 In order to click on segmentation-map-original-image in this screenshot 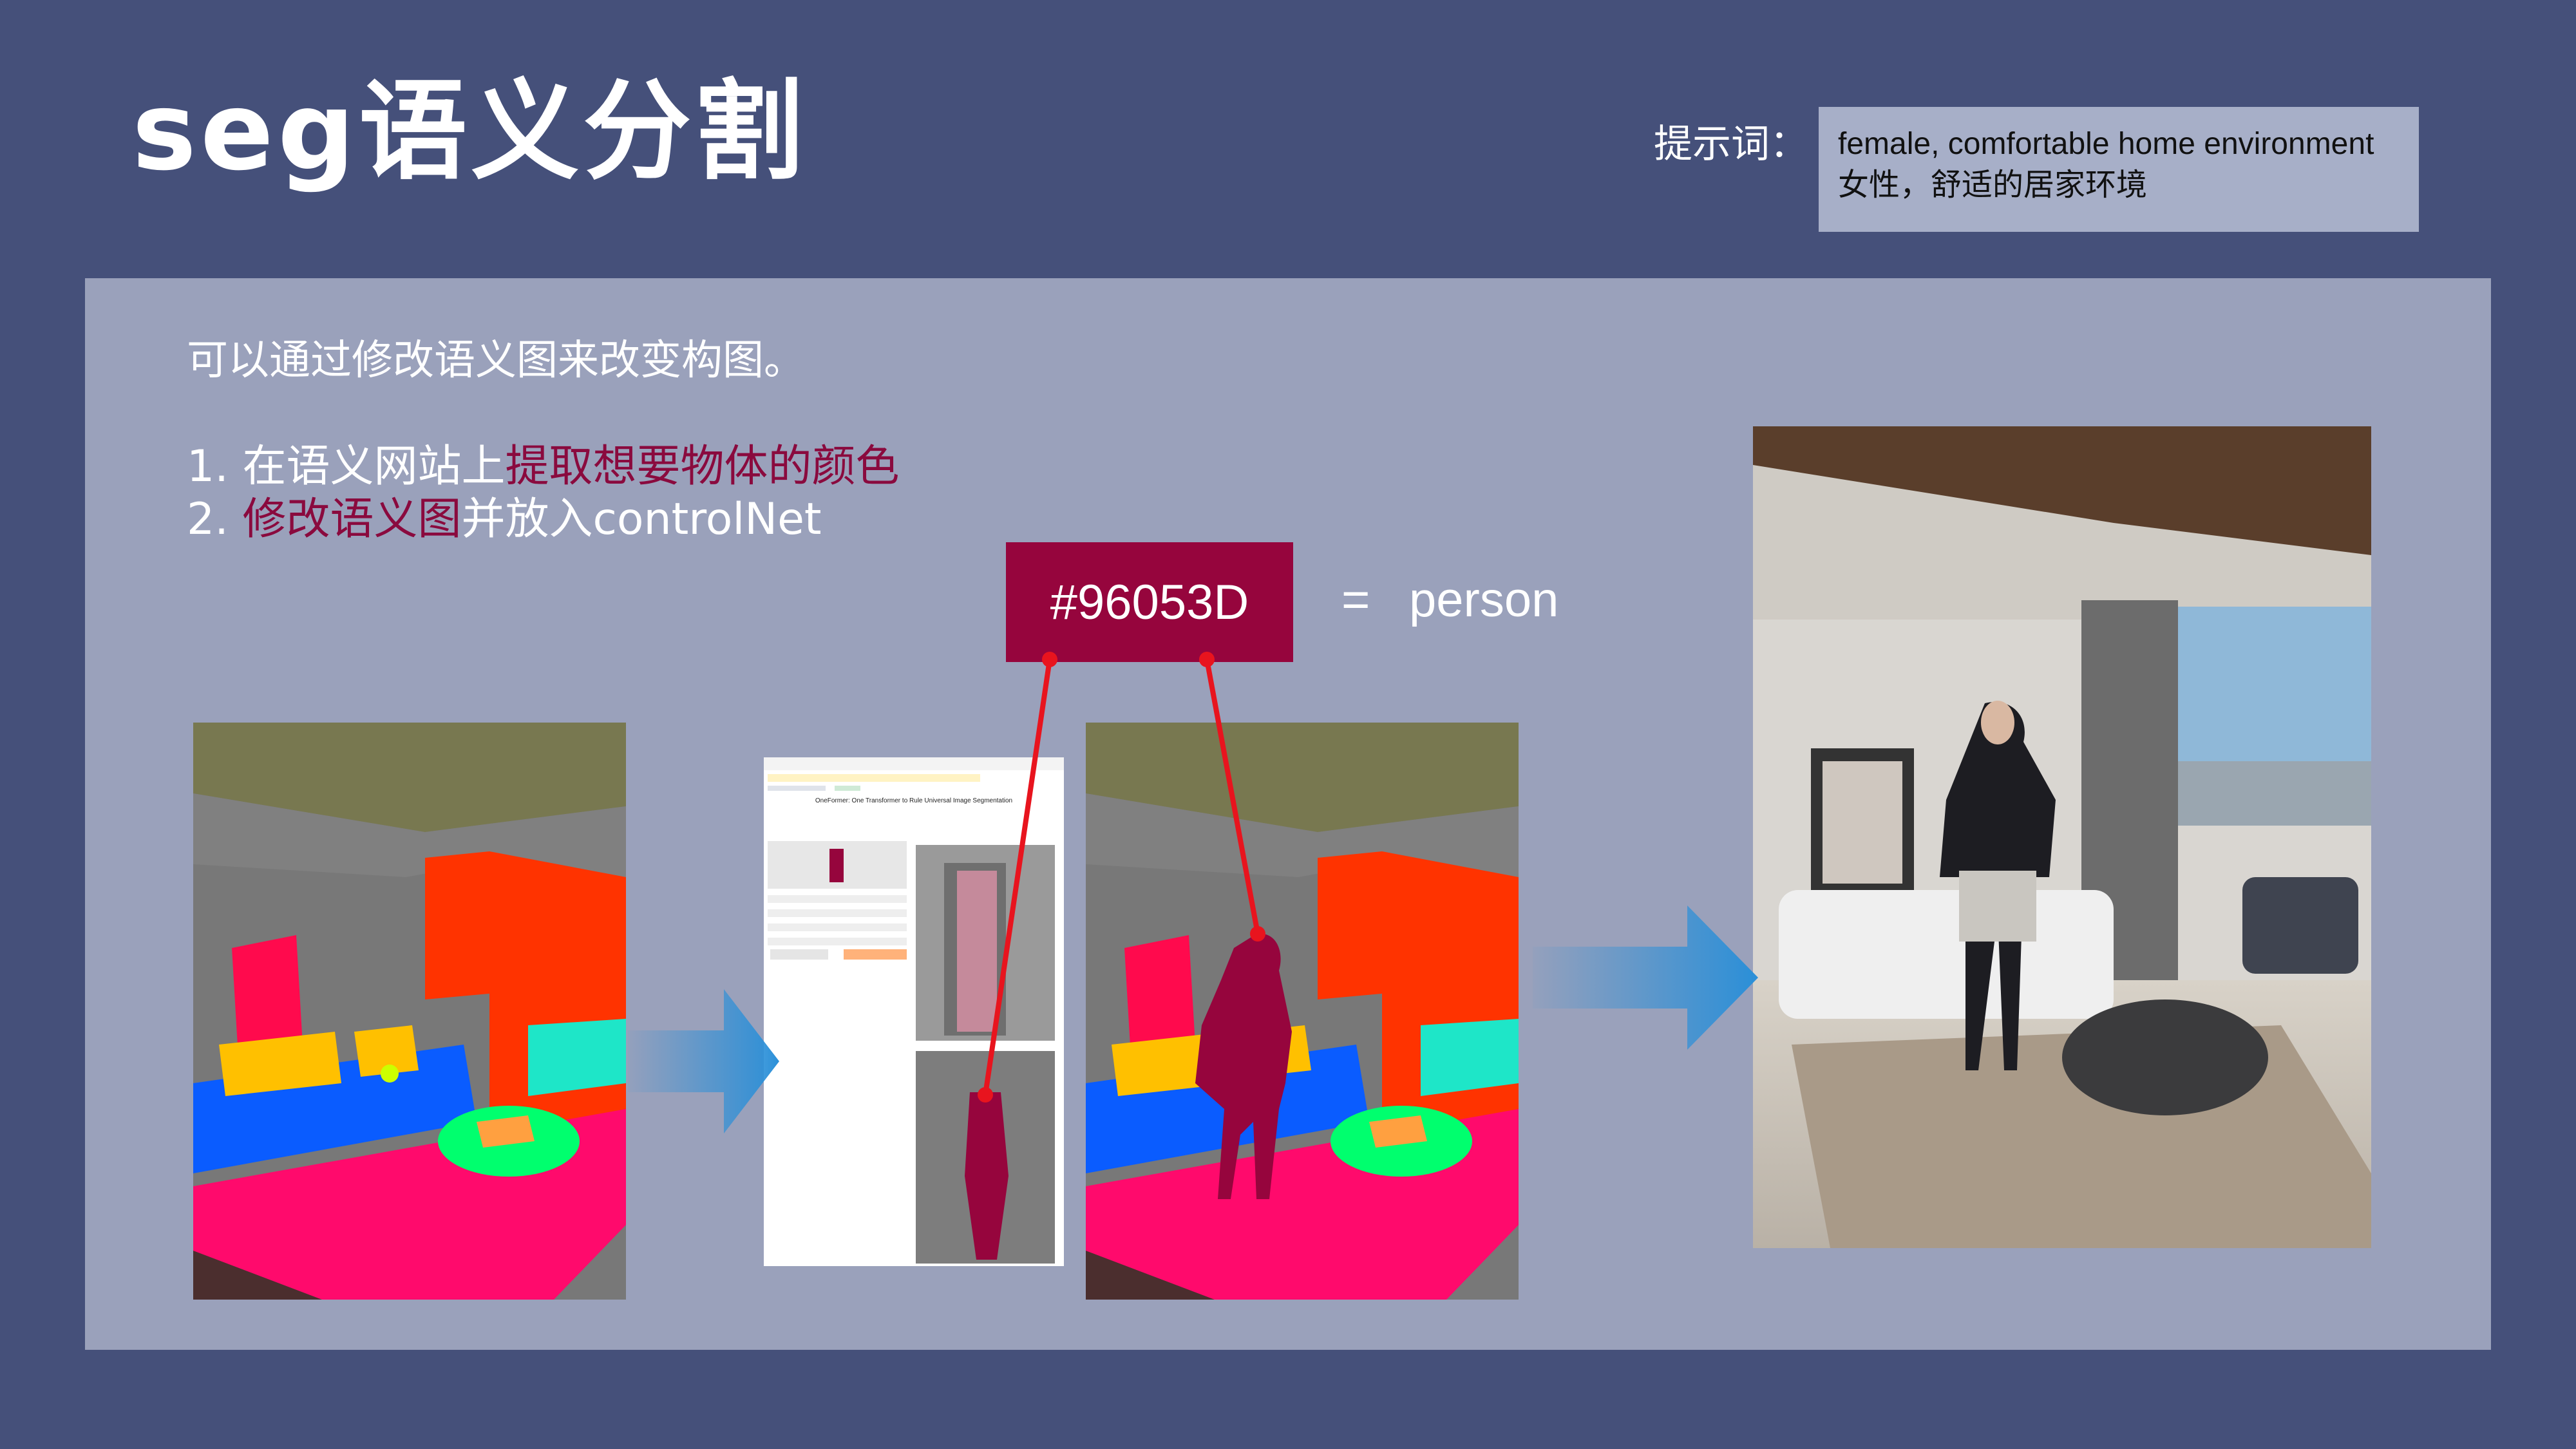, I will do `click(410, 1011)`.